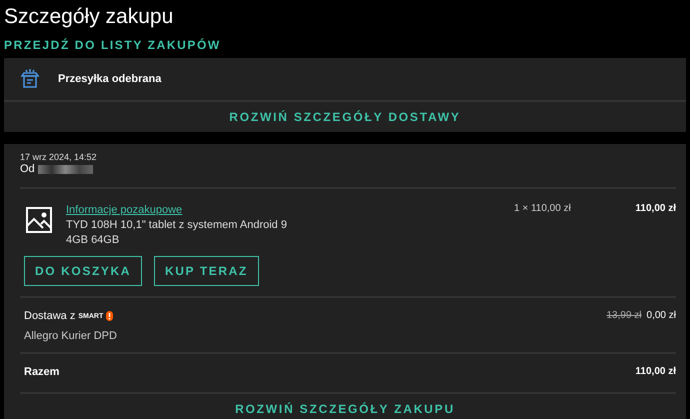  I want to click on seller-label: Od, so click(27, 169).